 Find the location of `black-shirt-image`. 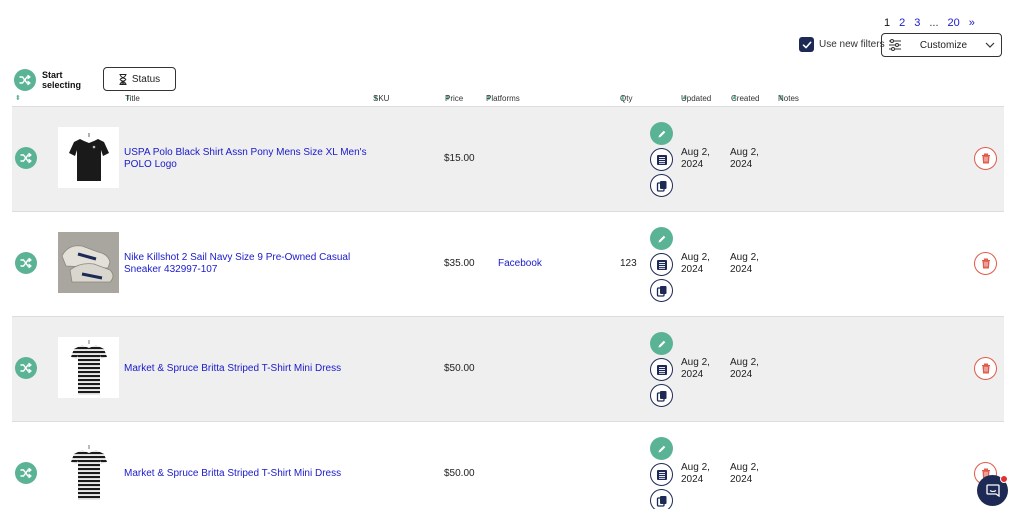

black-shirt-image is located at coordinates (88, 156).